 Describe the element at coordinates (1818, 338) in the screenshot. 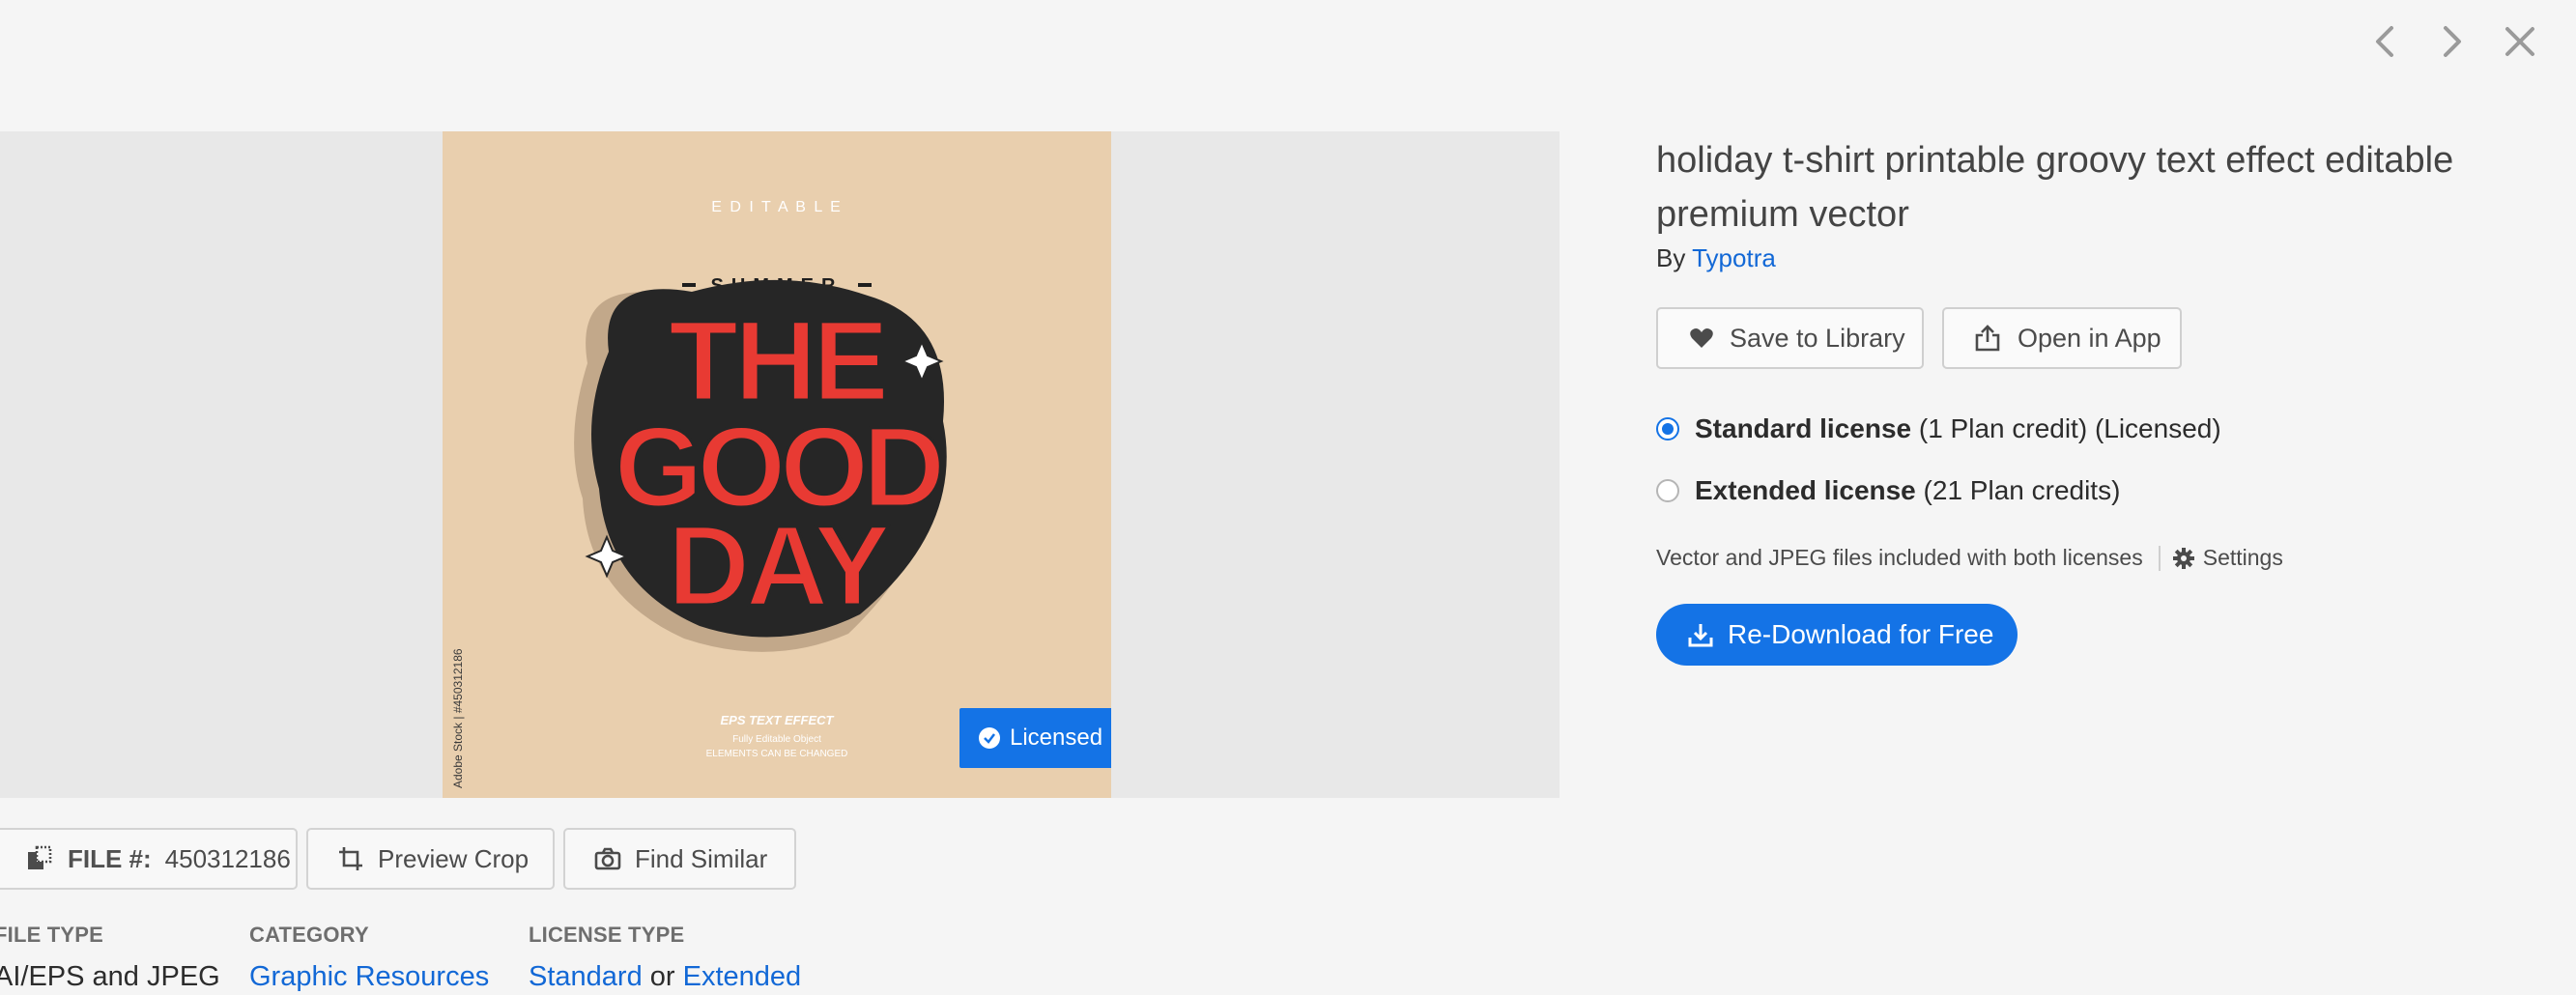

I see `save-to-library-label: Save to Library` at that location.